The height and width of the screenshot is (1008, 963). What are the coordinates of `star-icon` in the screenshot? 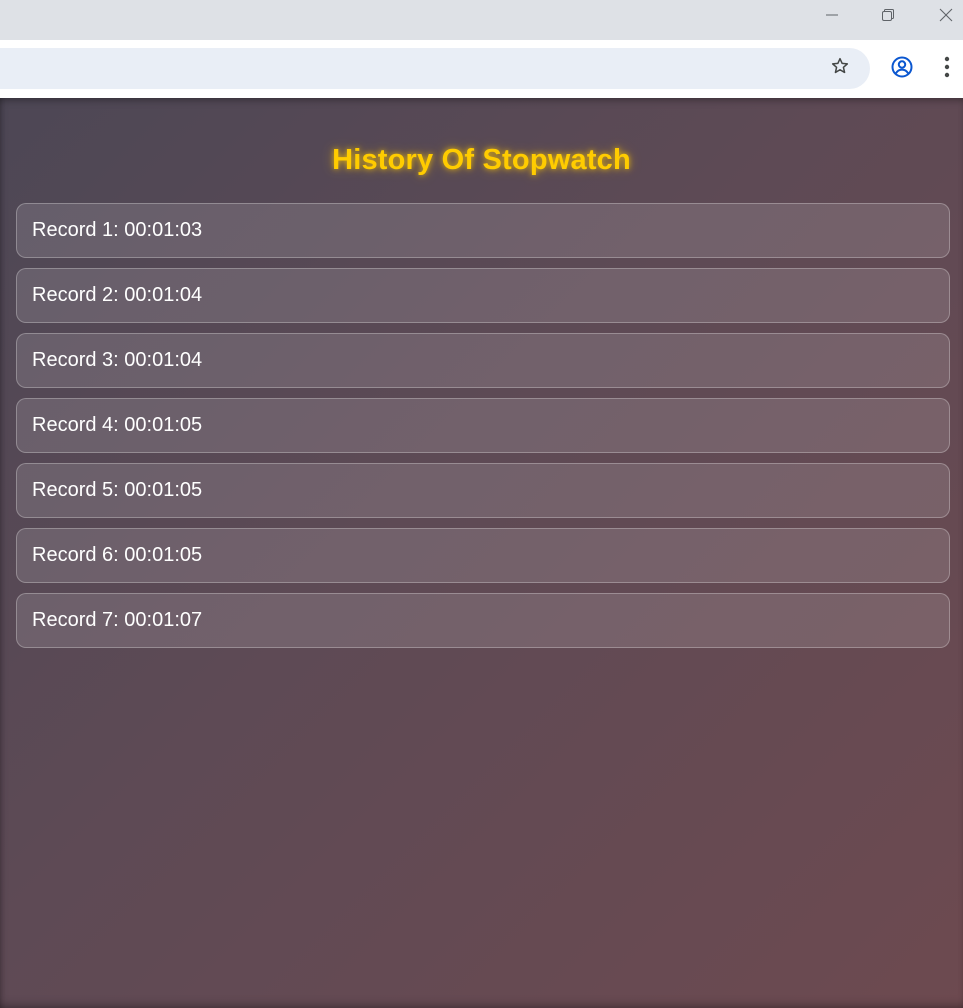 It's located at (840, 68).